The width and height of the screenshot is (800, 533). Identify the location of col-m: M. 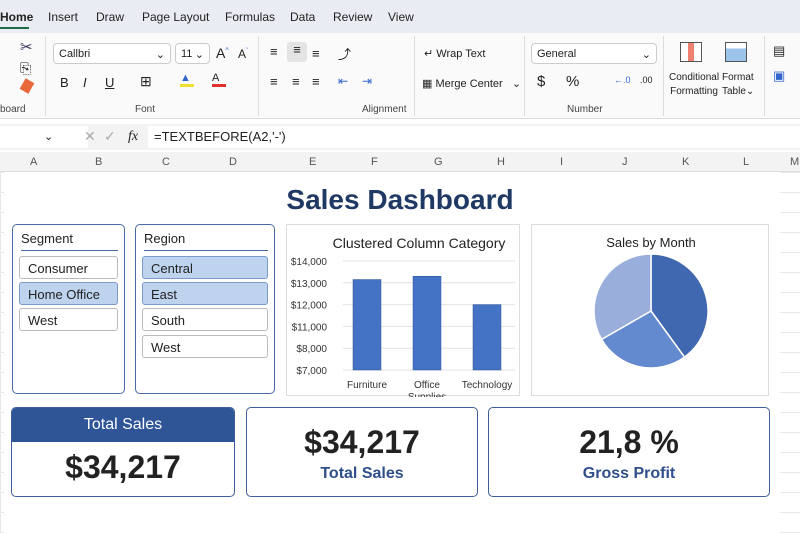
(794, 162).